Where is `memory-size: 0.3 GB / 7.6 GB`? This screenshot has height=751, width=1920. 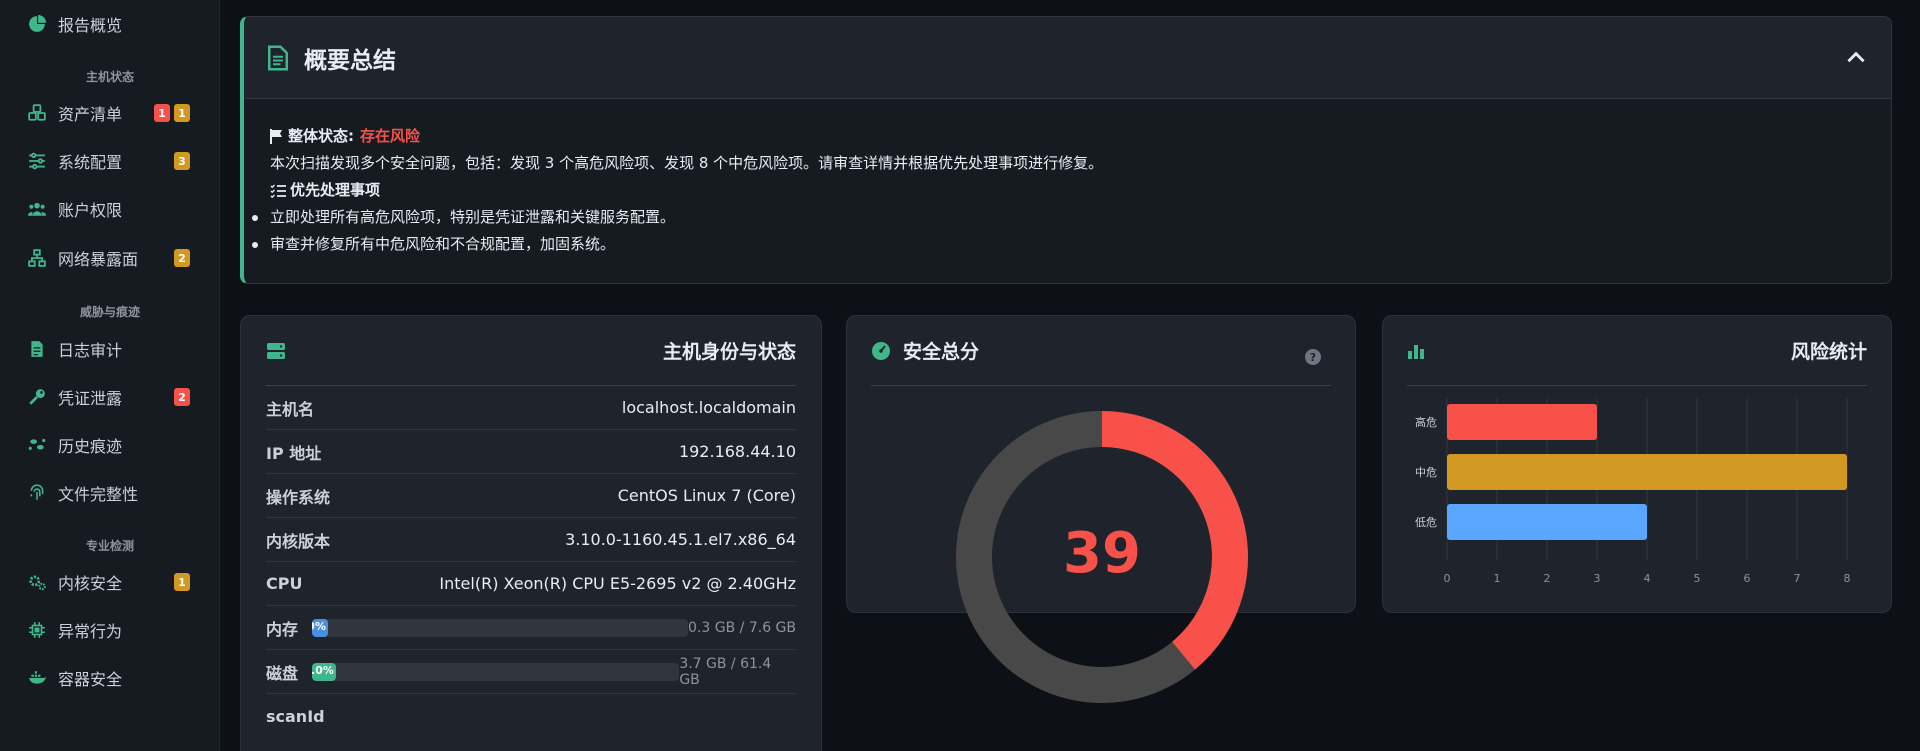
memory-size: 0.3 GB / 7.6 GB is located at coordinates (742, 627).